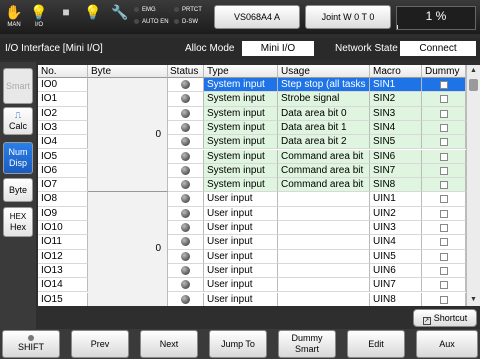  What do you see at coordinates (324, 99) in the screenshot?
I see `cell-usage: Strobe signal` at bounding box center [324, 99].